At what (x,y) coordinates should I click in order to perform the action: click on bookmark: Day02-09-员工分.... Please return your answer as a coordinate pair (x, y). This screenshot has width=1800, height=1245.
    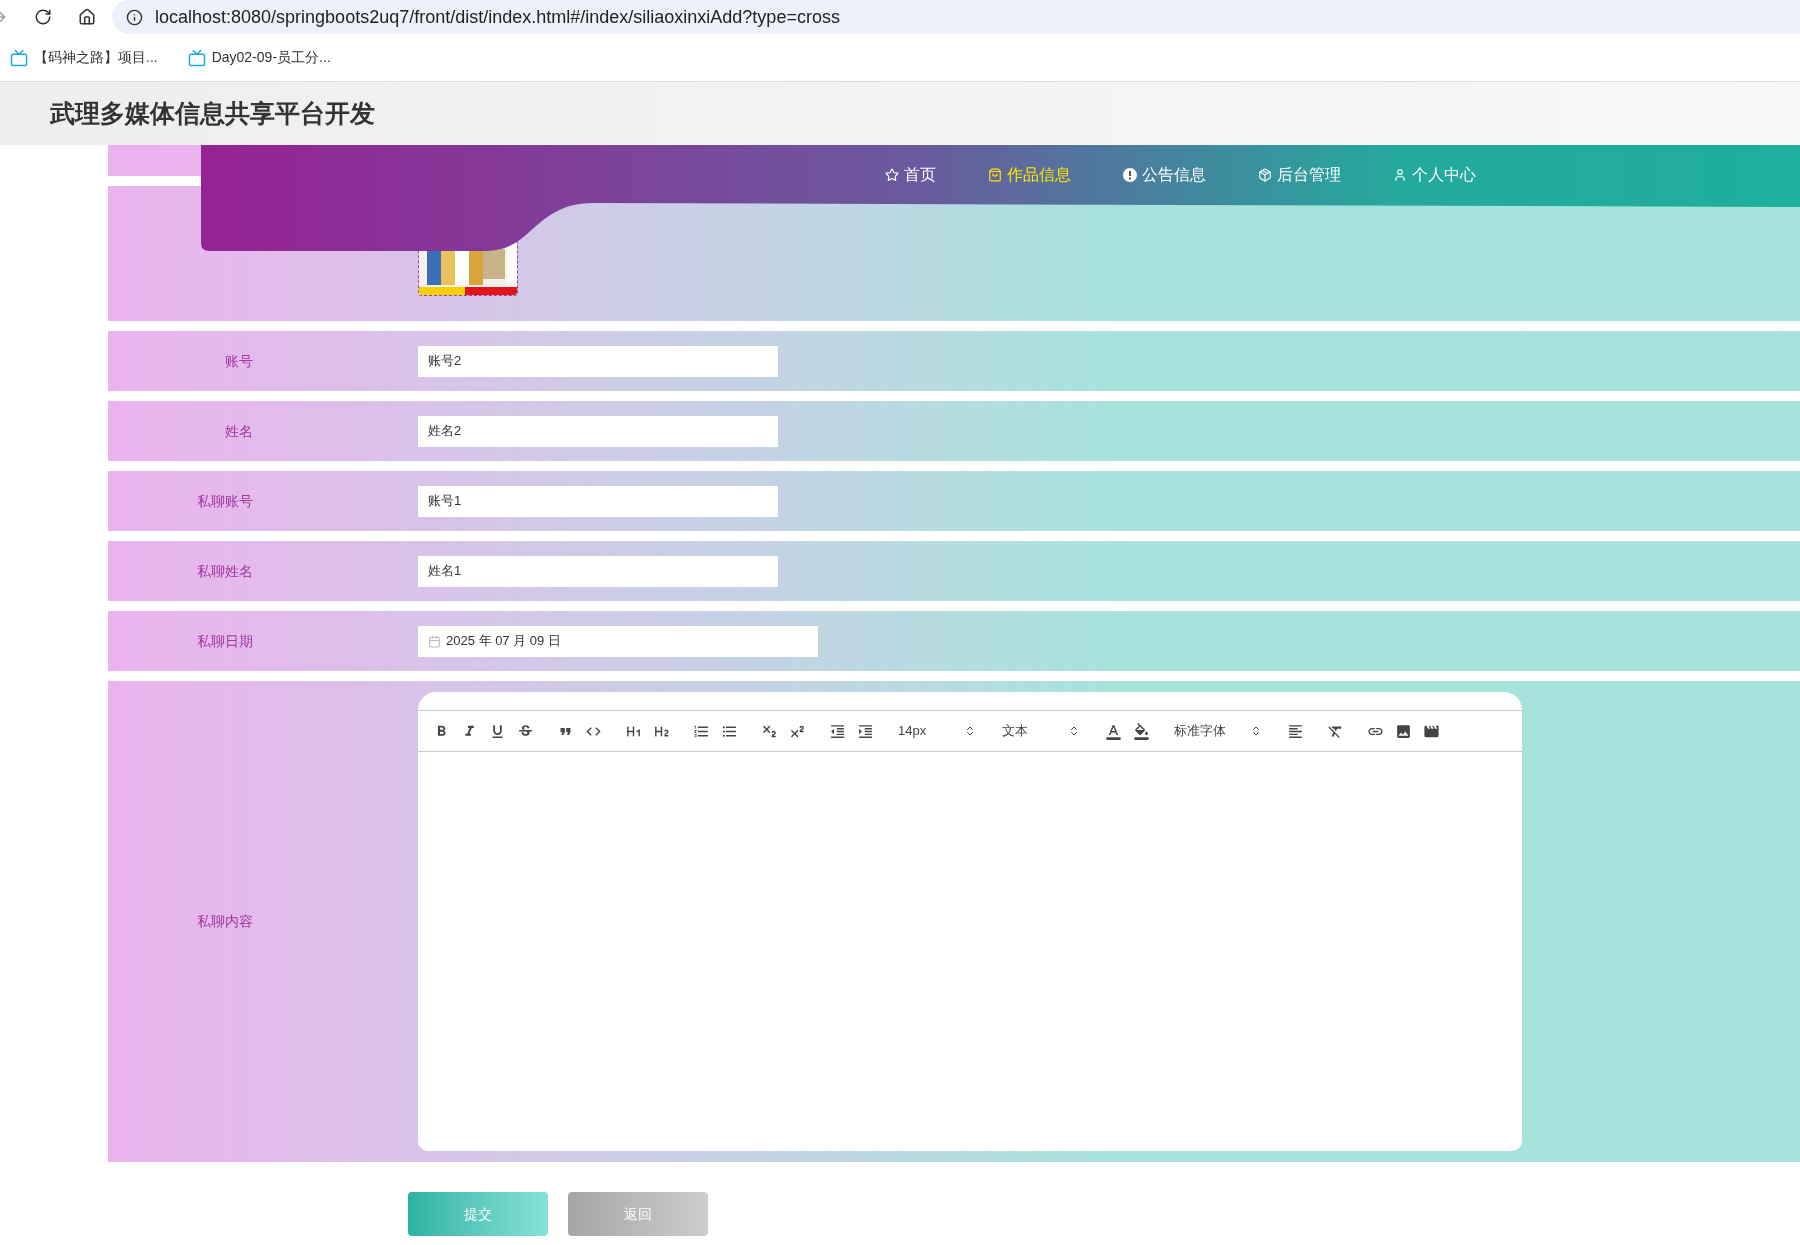
    Looking at the image, I should click on (259, 57).